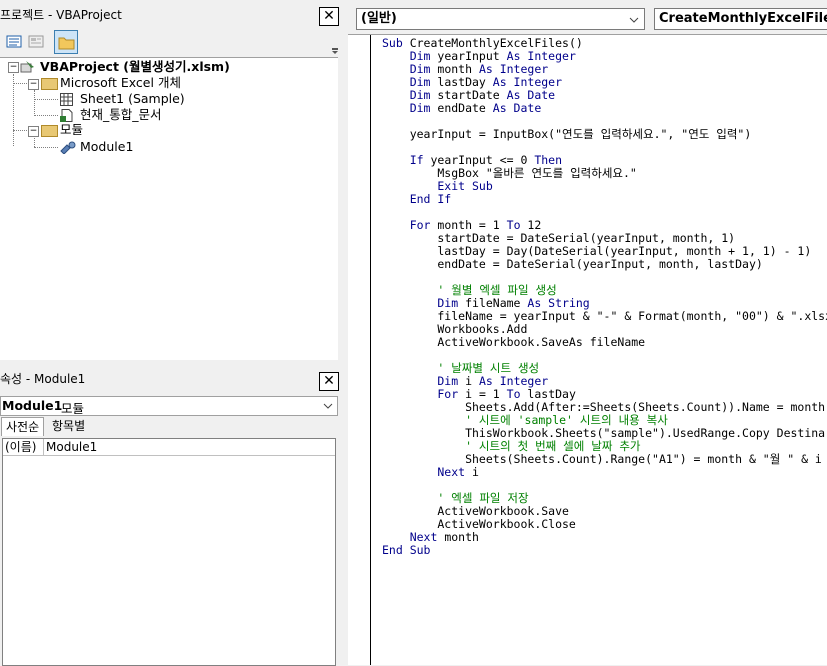 Image resolution: width=827 pixels, height=666 pixels. I want to click on code-token: yearInput, so click(472, 56).